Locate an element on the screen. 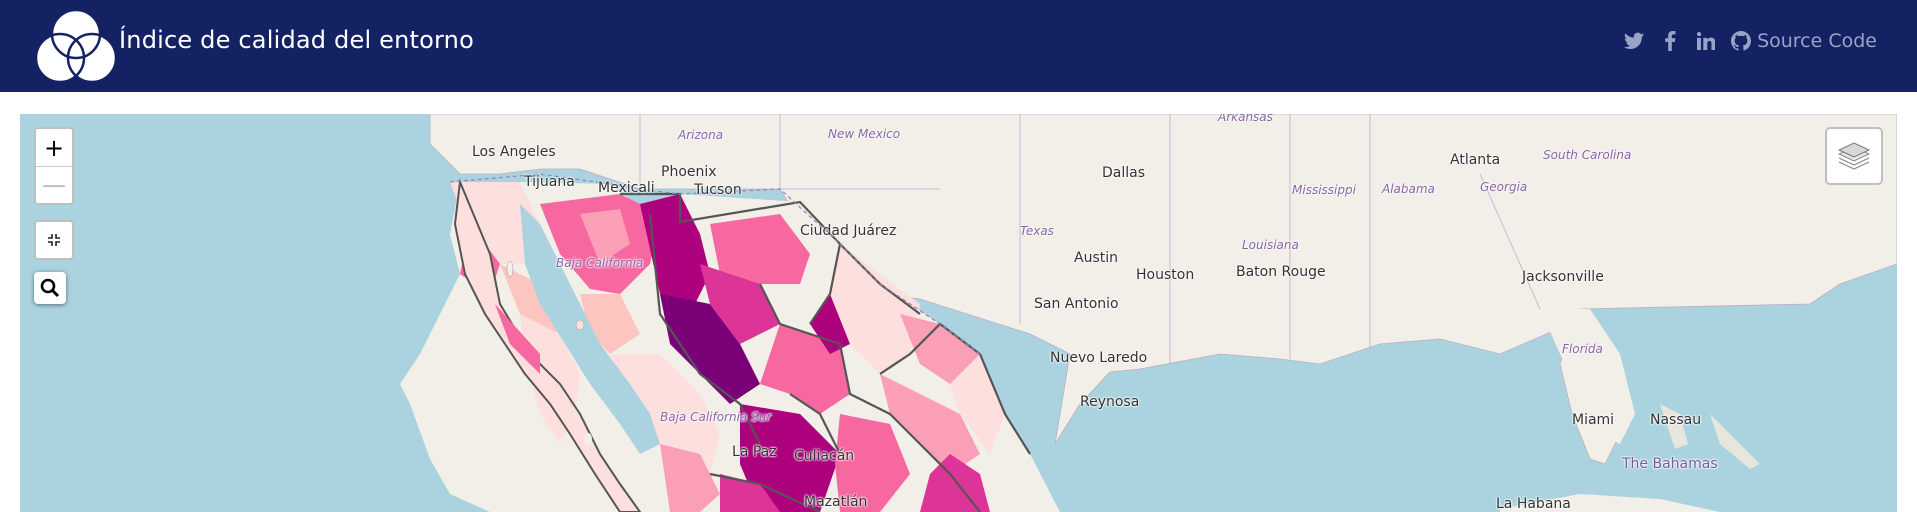  map-label: Arizona is located at coordinates (701, 135).